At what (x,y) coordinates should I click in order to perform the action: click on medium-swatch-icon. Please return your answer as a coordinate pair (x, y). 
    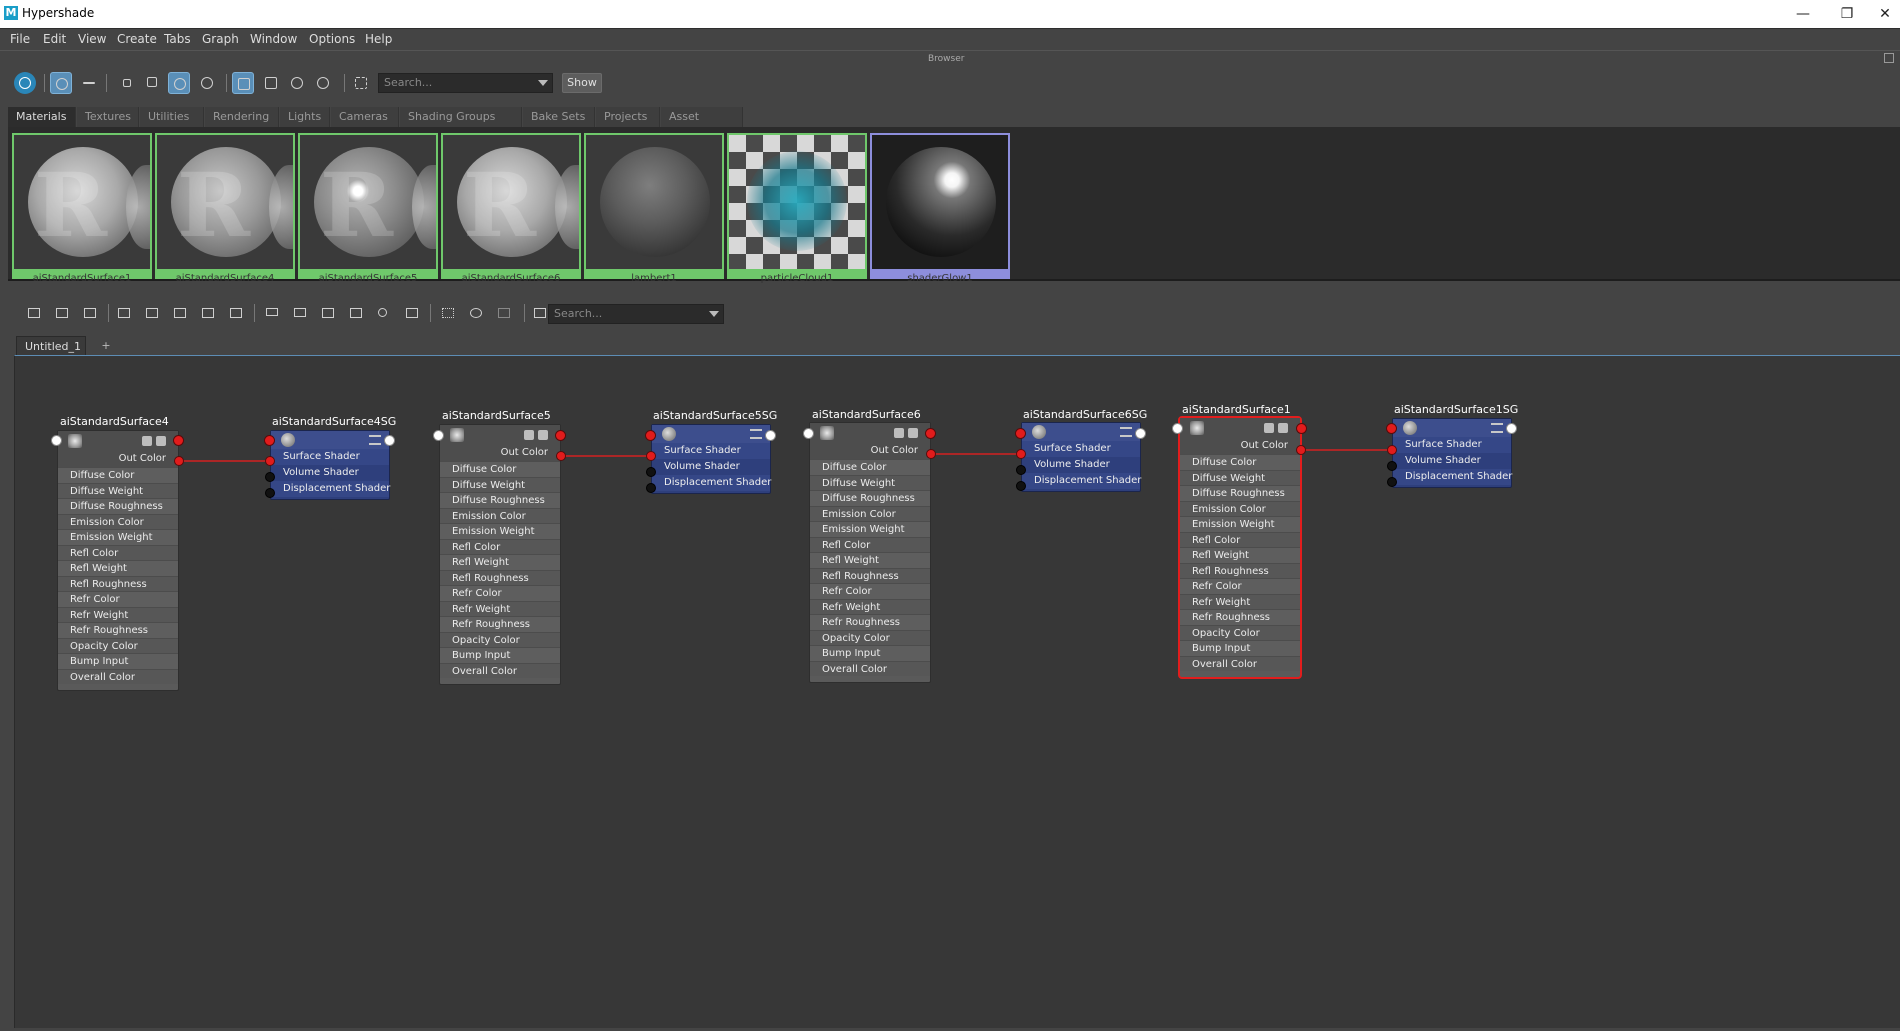
    Looking at the image, I should click on (153, 83).